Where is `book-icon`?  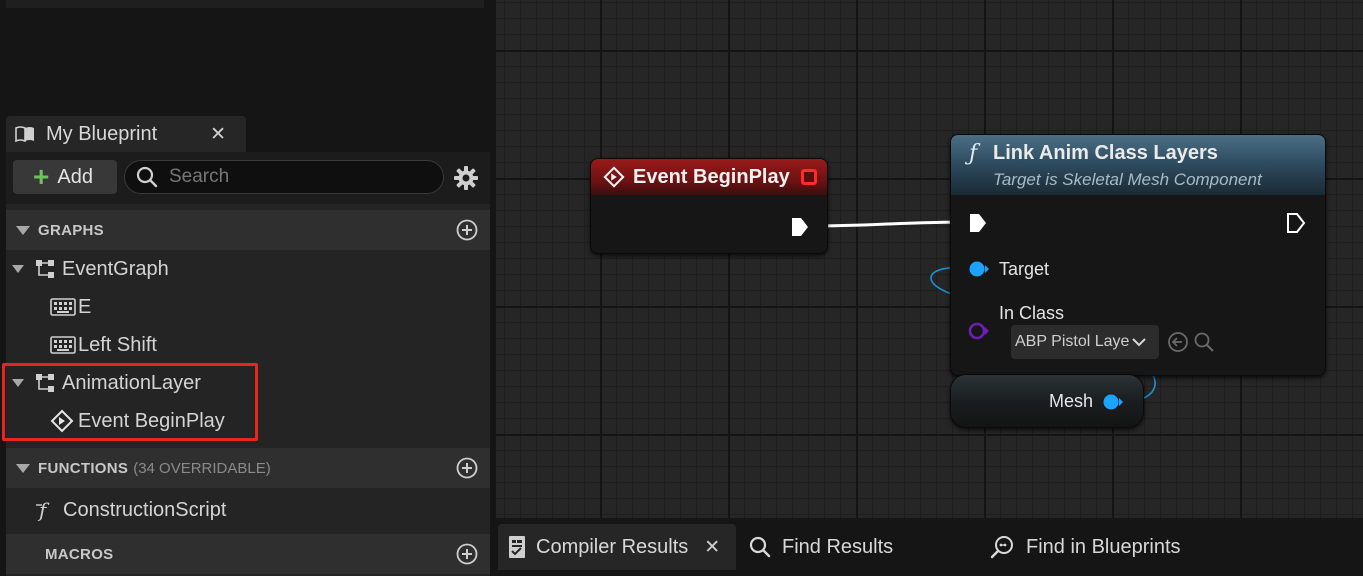 book-icon is located at coordinates (25, 134).